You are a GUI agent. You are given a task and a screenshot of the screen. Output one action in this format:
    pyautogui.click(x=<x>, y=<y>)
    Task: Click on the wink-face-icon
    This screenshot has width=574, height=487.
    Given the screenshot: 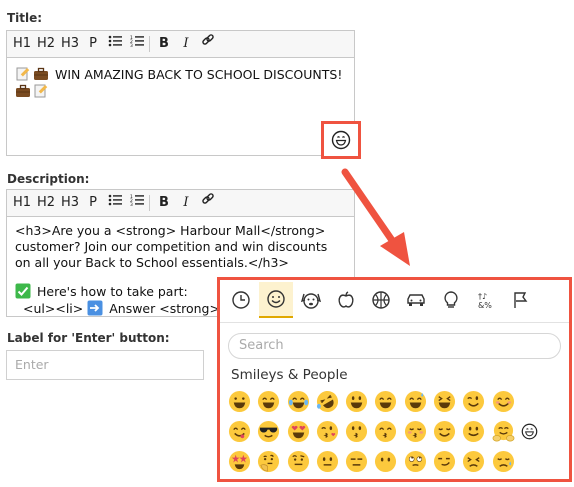 What is the action you would take?
    pyautogui.click(x=473, y=401)
    